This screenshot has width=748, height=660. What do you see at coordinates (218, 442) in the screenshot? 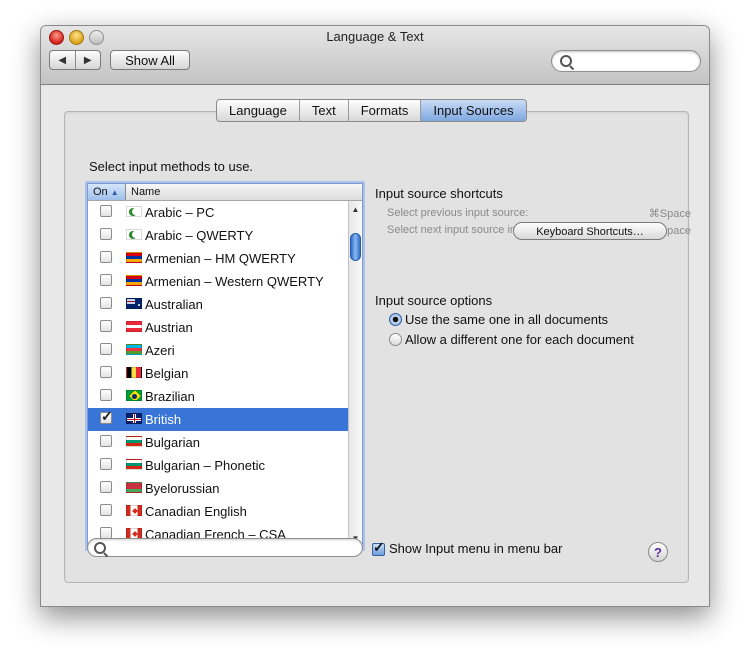
I see `list-item: Bulgarian` at bounding box center [218, 442].